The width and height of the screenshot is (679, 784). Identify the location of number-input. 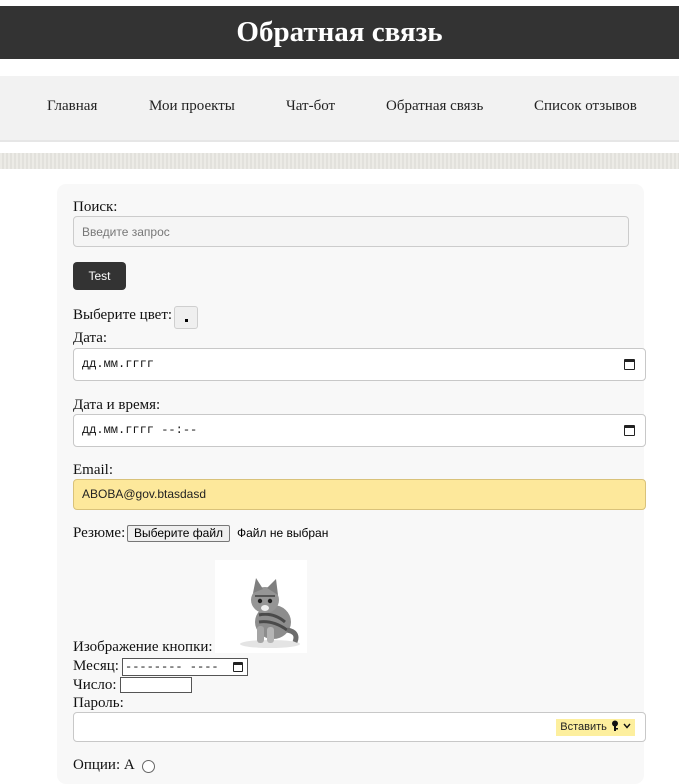
(156, 685).